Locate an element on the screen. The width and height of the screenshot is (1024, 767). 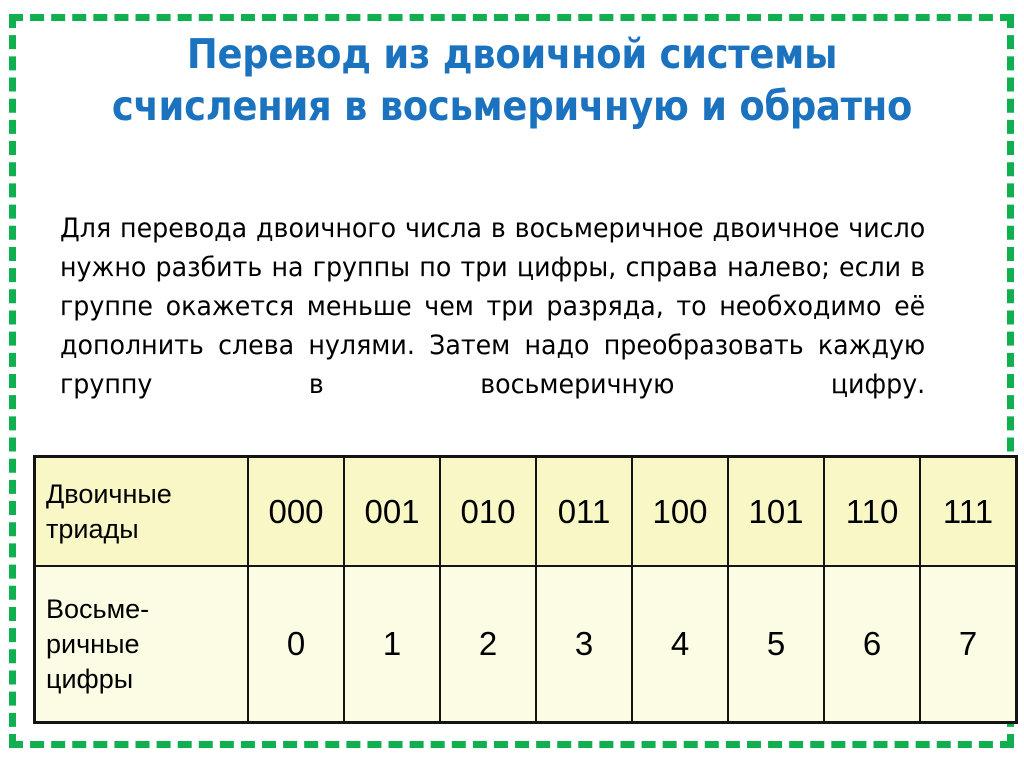
row-label-octal-digits: Восьме- ричные цифры is located at coordinates (141, 644).